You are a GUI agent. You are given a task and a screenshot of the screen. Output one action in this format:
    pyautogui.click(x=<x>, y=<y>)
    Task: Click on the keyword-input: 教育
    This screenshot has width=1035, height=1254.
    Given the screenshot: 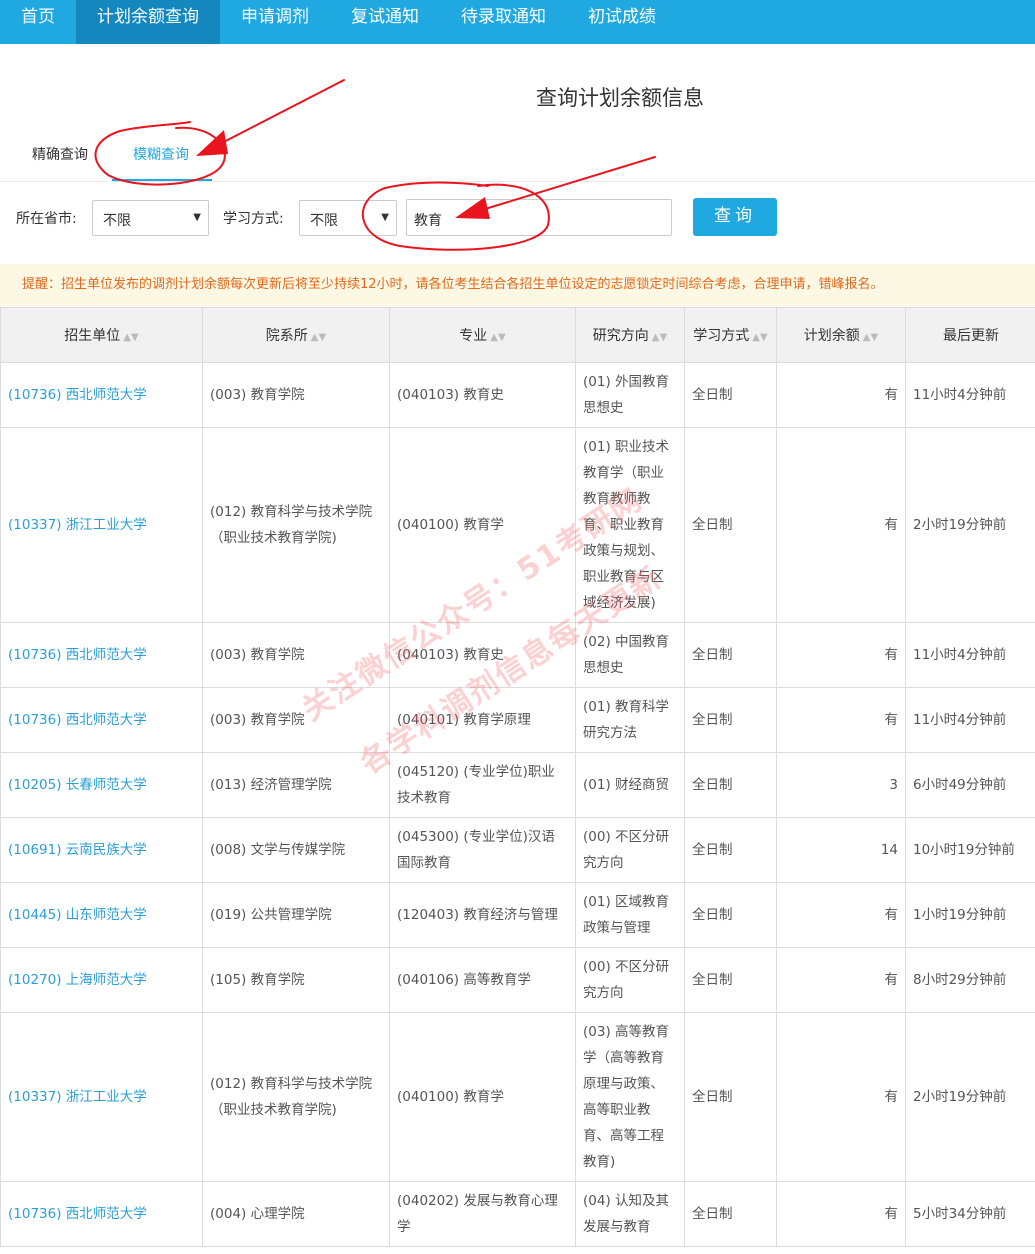 What is the action you would take?
    pyautogui.click(x=539, y=217)
    